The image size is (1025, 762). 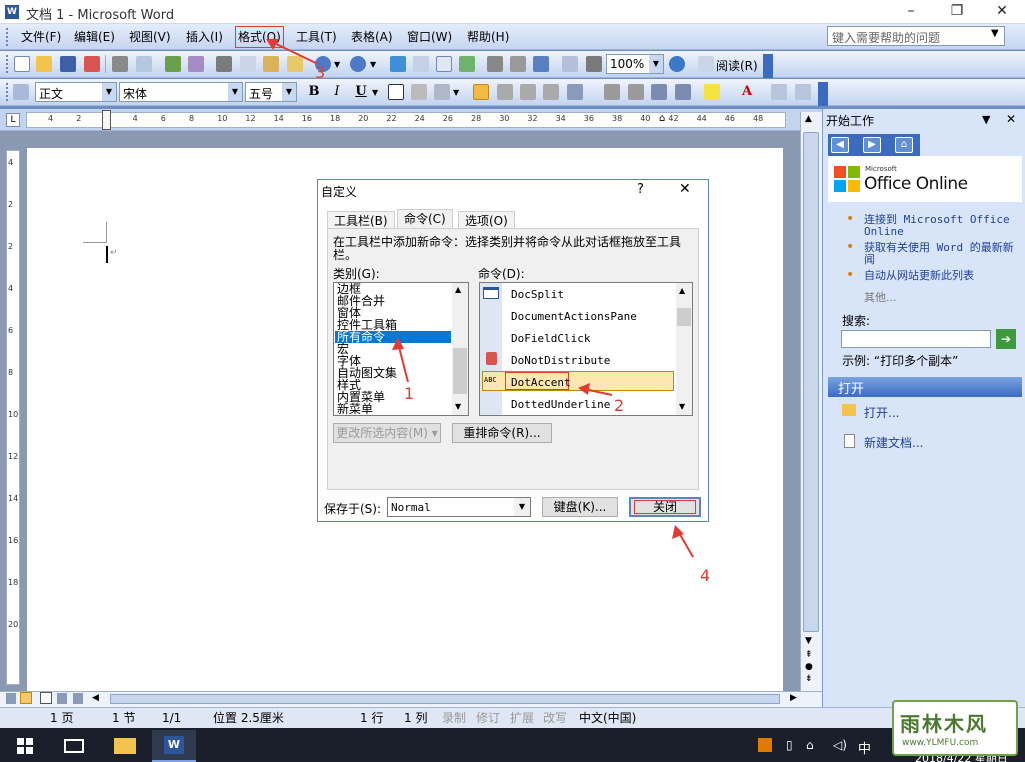 I want to click on close-button: ✕, so click(x=1002, y=12).